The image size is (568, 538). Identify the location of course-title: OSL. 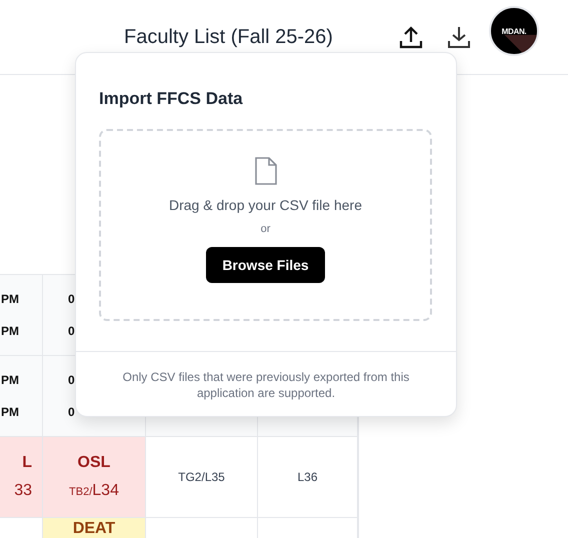
(94, 463).